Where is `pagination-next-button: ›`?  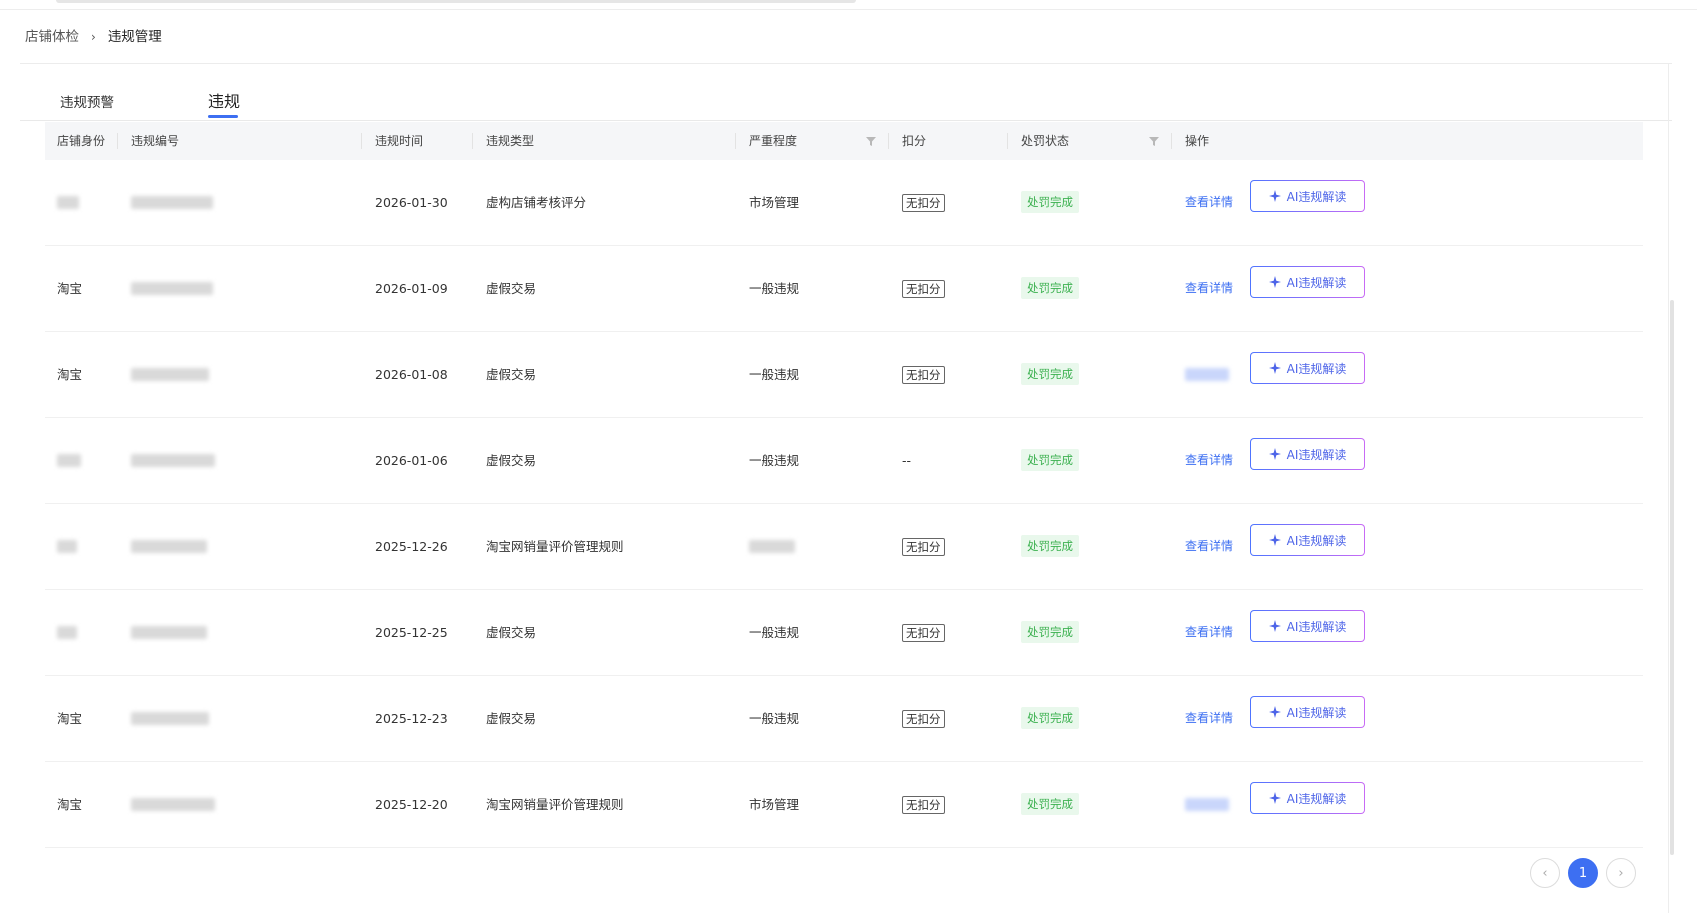 pagination-next-button: › is located at coordinates (1621, 873).